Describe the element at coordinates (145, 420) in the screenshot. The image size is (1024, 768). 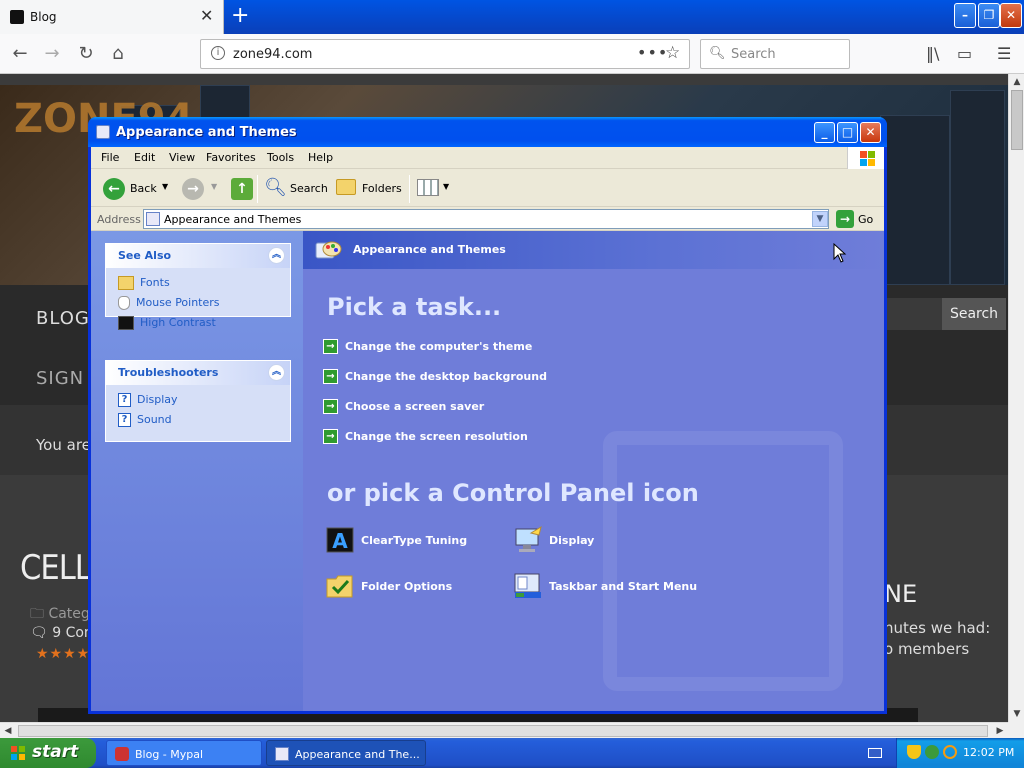
I see `troubleshooter-link-sound: ? Sound` at that location.